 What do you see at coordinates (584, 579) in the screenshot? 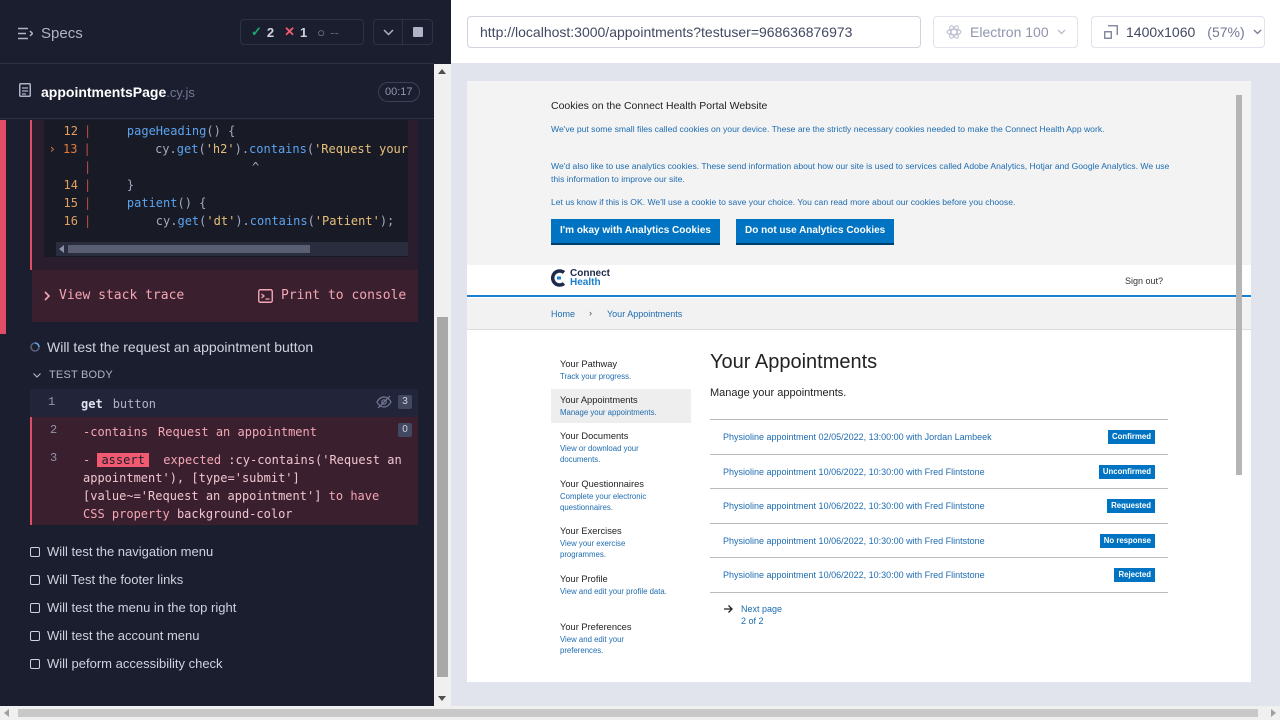
I see `nav-item-title: Your Profile` at bounding box center [584, 579].